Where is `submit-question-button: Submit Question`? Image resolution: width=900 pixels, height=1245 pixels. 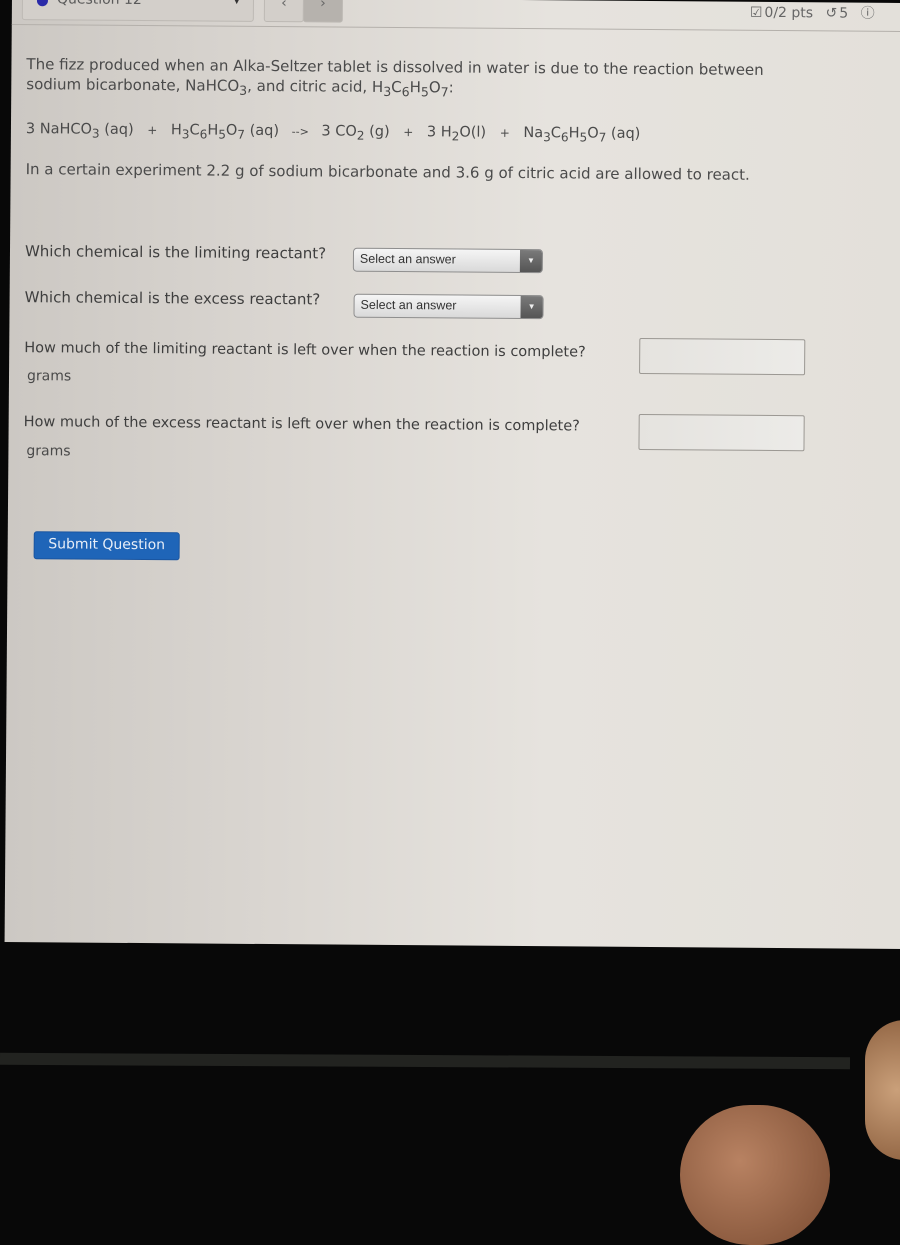 submit-question-button: Submit Question is located at coordinates (106, 546).